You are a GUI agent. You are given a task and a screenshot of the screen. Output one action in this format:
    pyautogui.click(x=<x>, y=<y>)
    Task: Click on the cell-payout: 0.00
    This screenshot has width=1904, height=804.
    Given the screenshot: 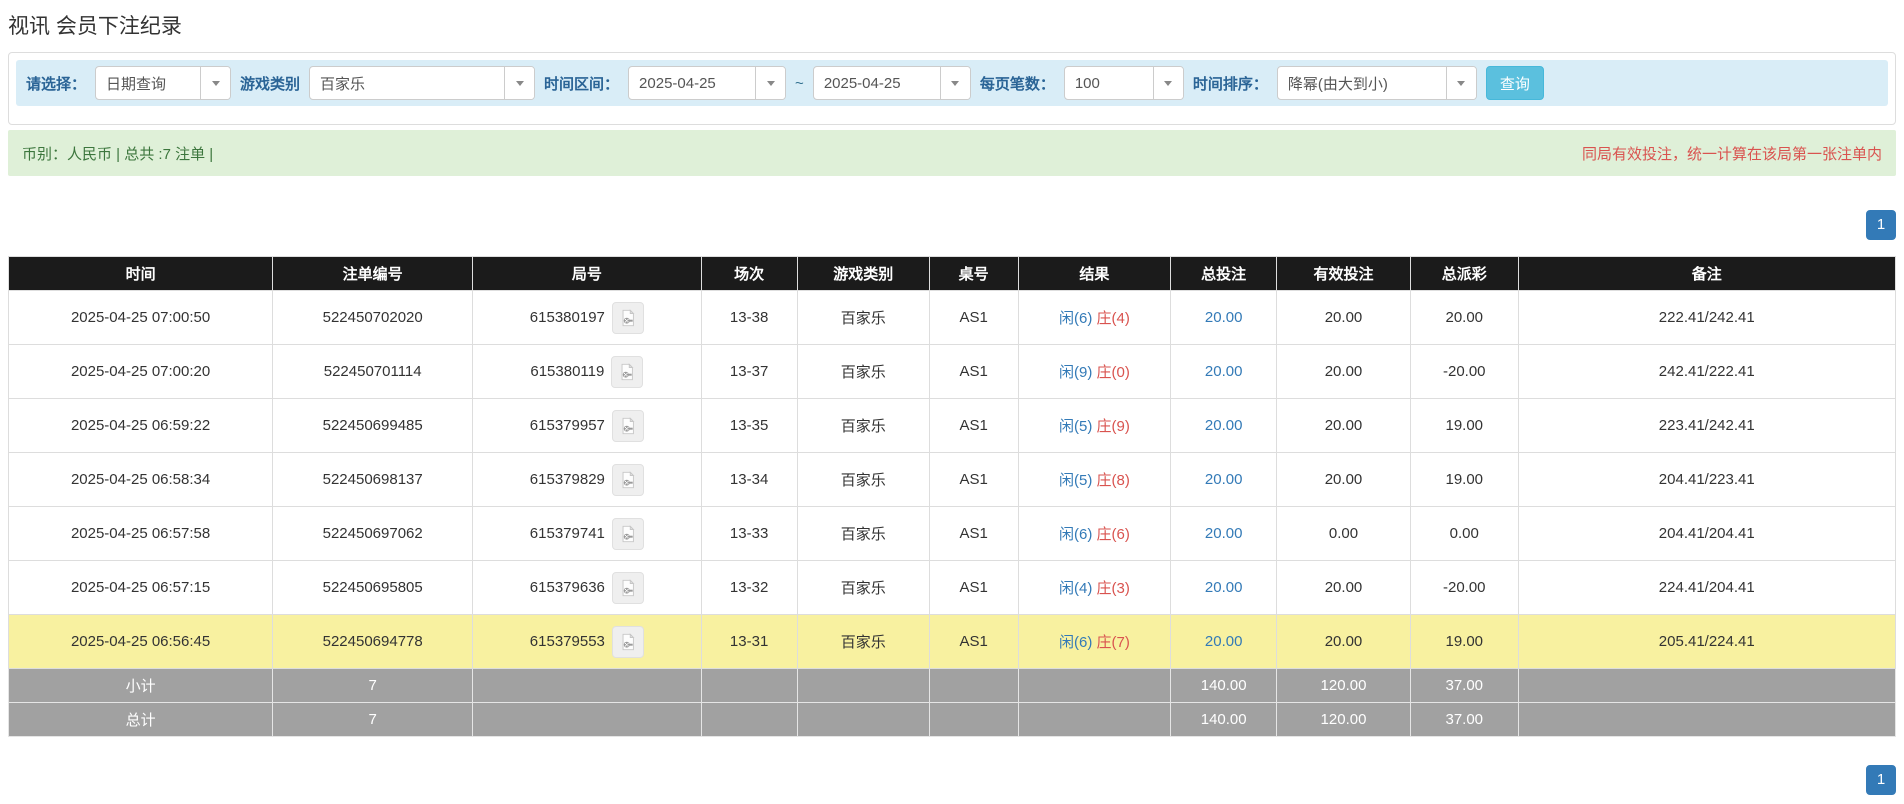 What is the action you would take?
    pyautogui.click(x=1464, y=533)
    